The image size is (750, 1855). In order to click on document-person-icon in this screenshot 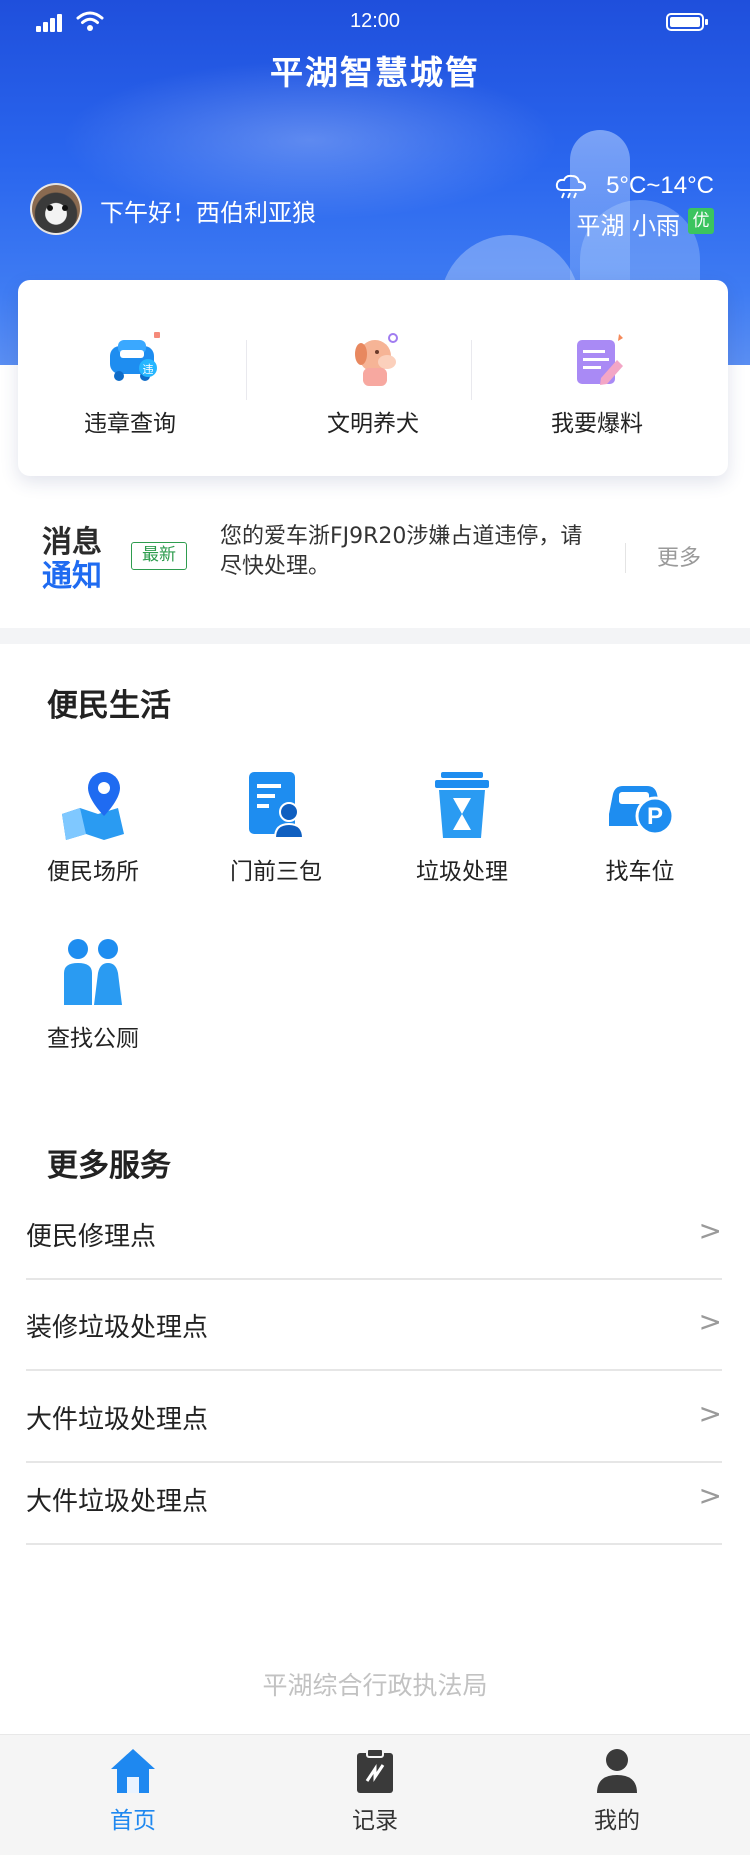, I will do `click(277, 805)`.